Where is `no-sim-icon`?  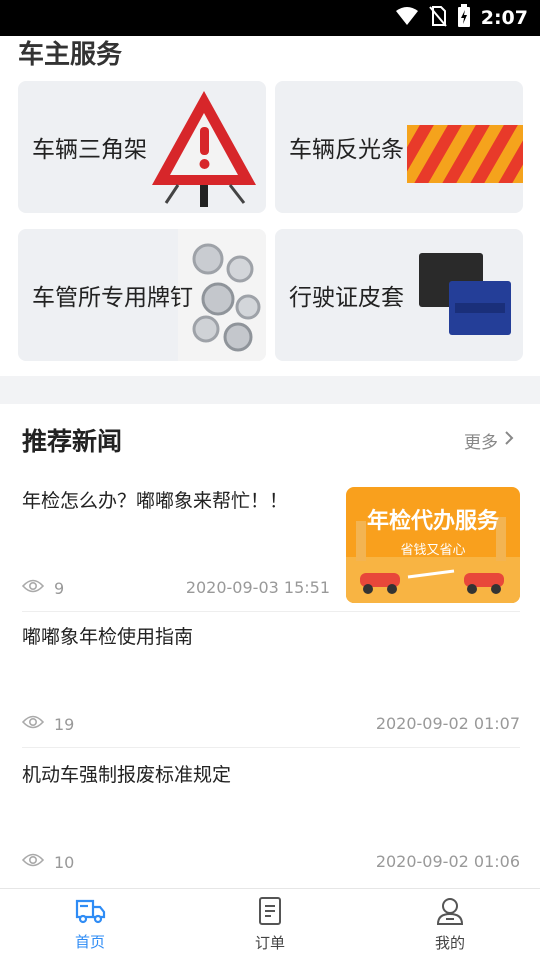 no-sim-icon is located at coordinates (437, 18).